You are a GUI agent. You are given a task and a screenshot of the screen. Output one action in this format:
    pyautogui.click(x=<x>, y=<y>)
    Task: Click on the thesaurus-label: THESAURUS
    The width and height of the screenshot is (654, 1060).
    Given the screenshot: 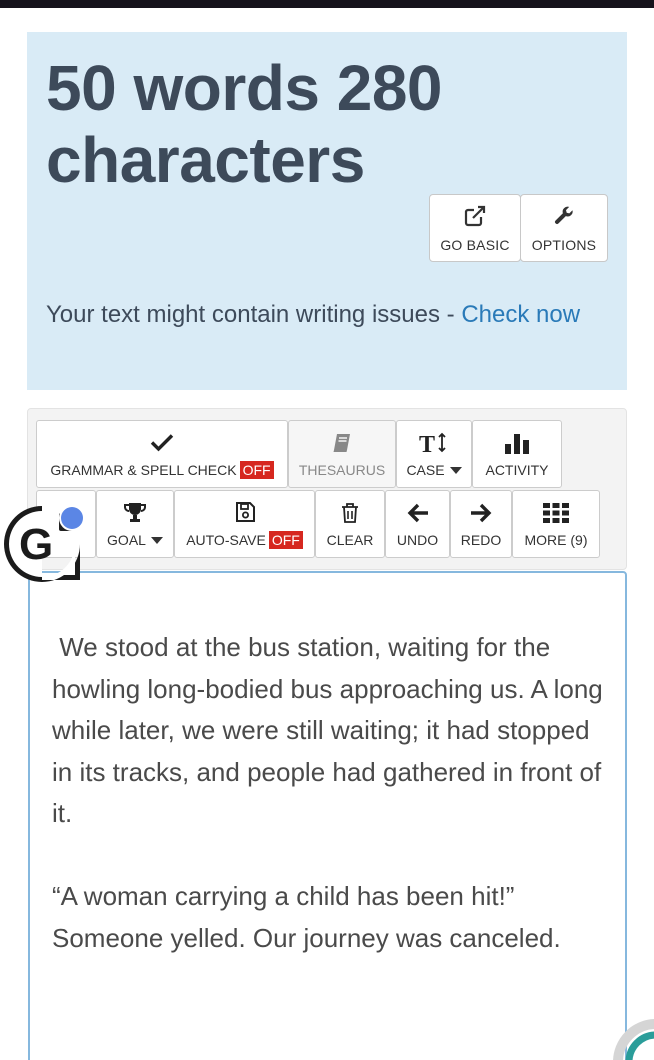 What is the action you would take?
    pyautogui.click(x=342, y=470)
    